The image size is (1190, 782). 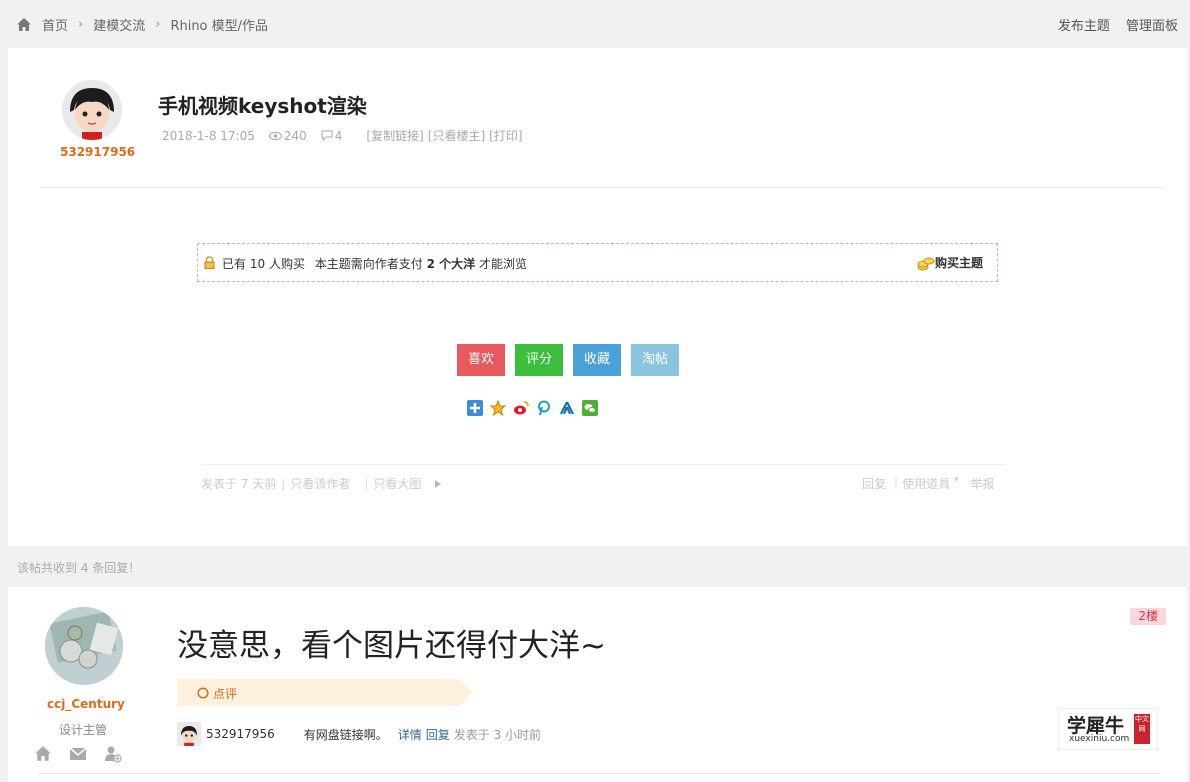 I want to click on reply-author-name: ccj_Century, so click(x=86, y=704).